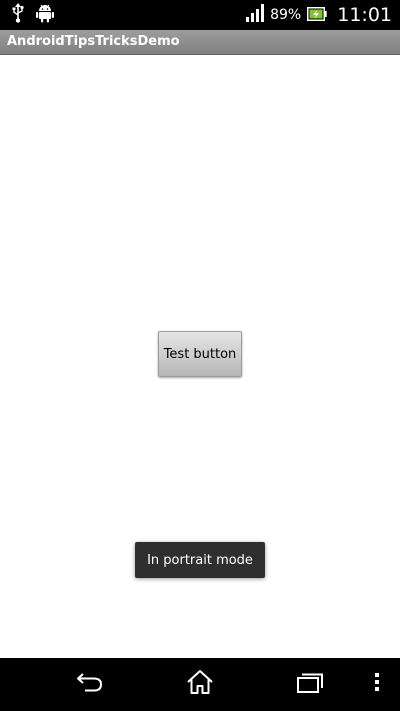  I want to click on test-button: Test button, so click(200, 354).